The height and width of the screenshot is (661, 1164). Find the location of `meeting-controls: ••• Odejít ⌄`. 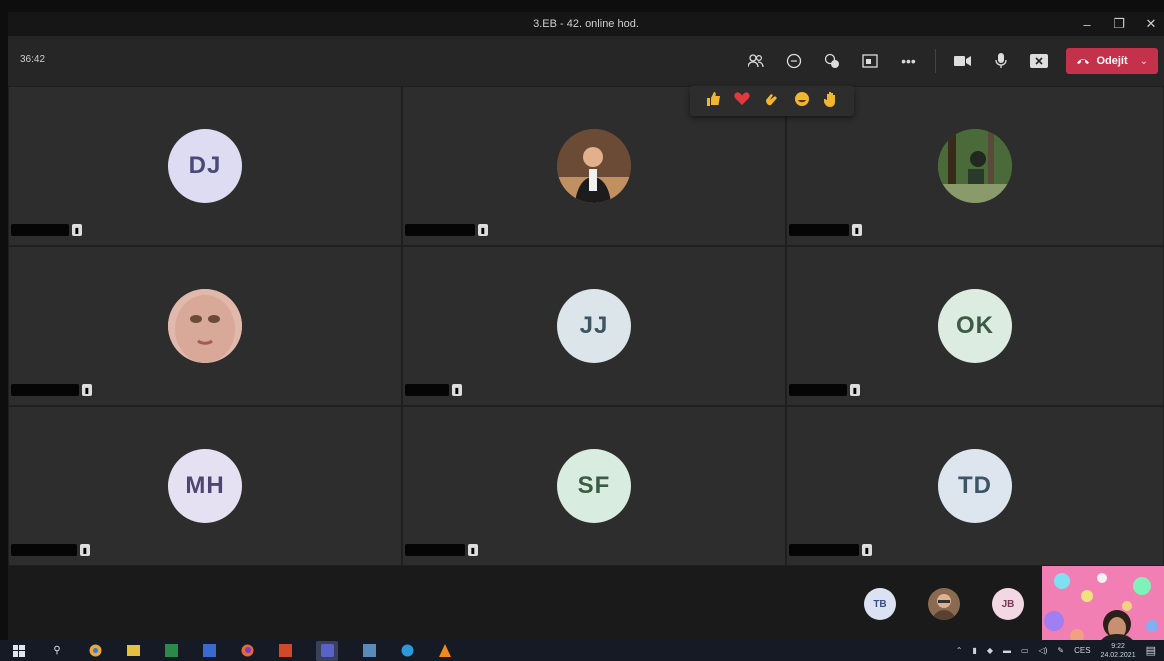

meeting-controls: ••• Odejít ⌄ is located at coordinates (951, 61).